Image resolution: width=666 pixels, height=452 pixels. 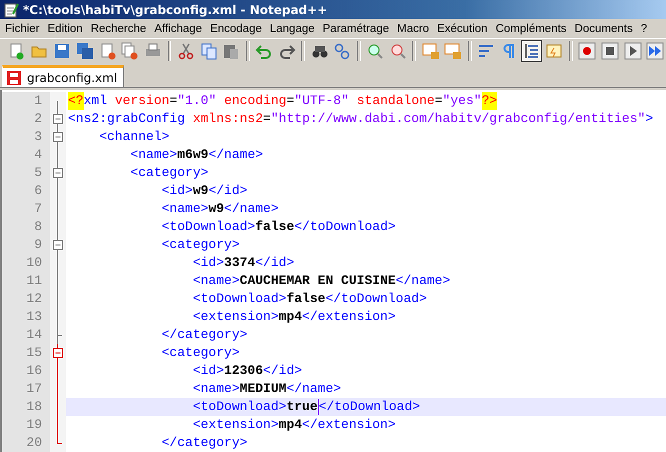 I want to click on fast-forward-button, so click(x=655, y=51).